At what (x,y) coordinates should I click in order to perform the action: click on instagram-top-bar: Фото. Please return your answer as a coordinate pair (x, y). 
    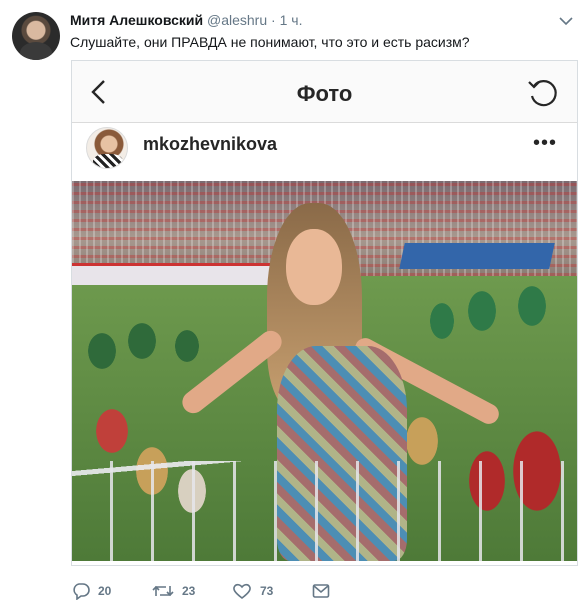
    Looking at the image, I should click on (324, 92).